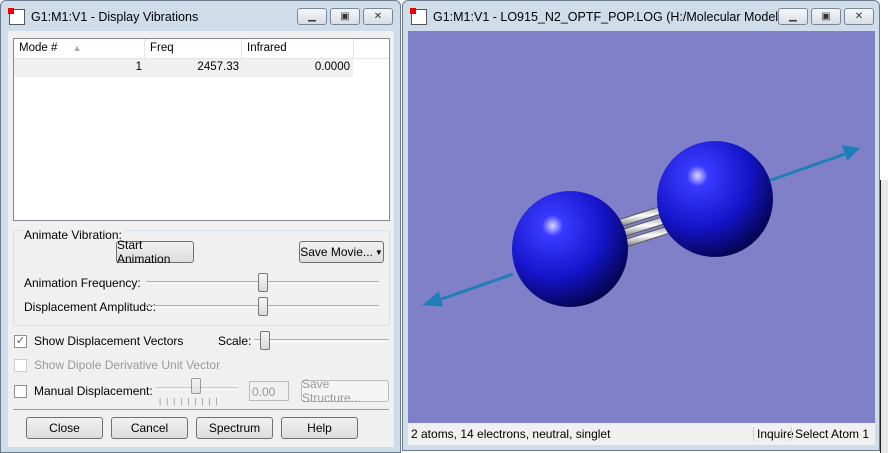  What do you see at coordinates (511, 434) in the screenshot?
I see `status-text: 2 atoms, 14 electrons, neutral, singlet` at bounding box center [511, 434].